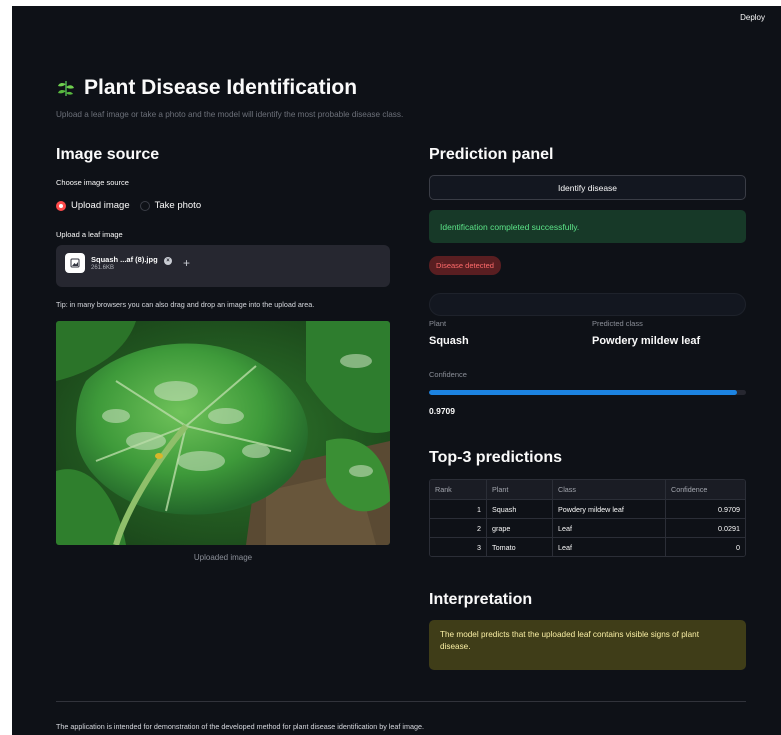 This screenshot has width=781, height=735. Describe the element at coordinates (587, 304) in the screenshot. I see `empty-status-field` at that location.